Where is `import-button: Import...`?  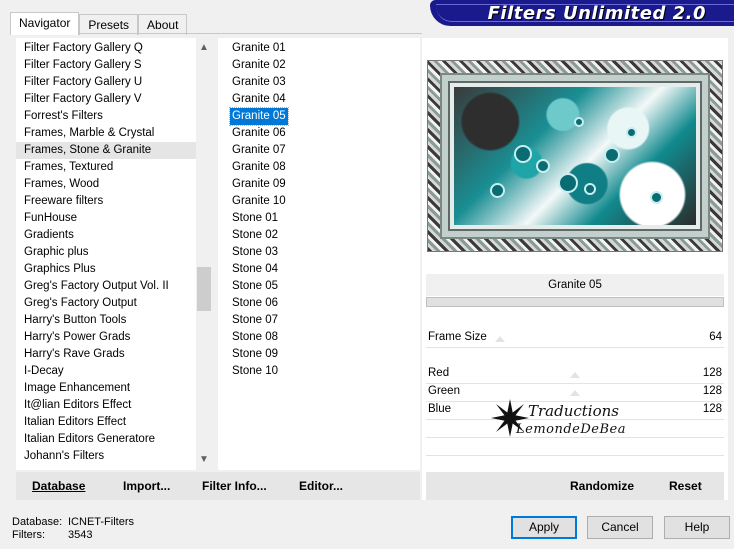
import-button: Import... is located at coordinates (146, 486).